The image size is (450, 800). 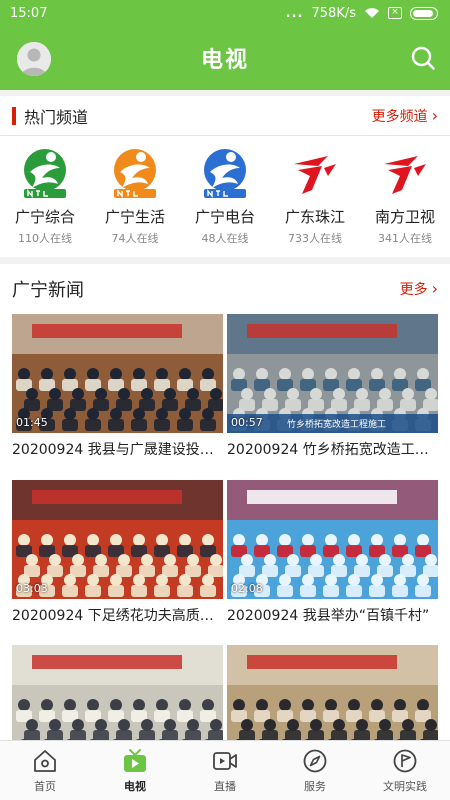 I want to click on tab-civilization-practice: 文明实践, so click(x=405, y=770).